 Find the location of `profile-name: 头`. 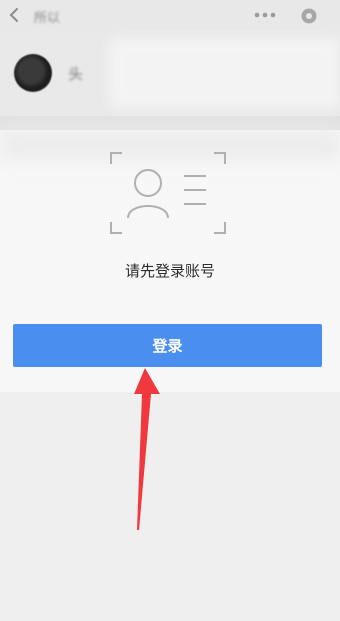

profile-name: 头 is located at coordinates (76, 74).